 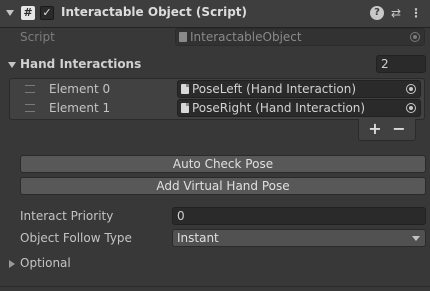 What do you see at coordinates (401, 64) in the screenshot?
I see `hand-interactions-count-field: 2` at bounding box center [401, 64].